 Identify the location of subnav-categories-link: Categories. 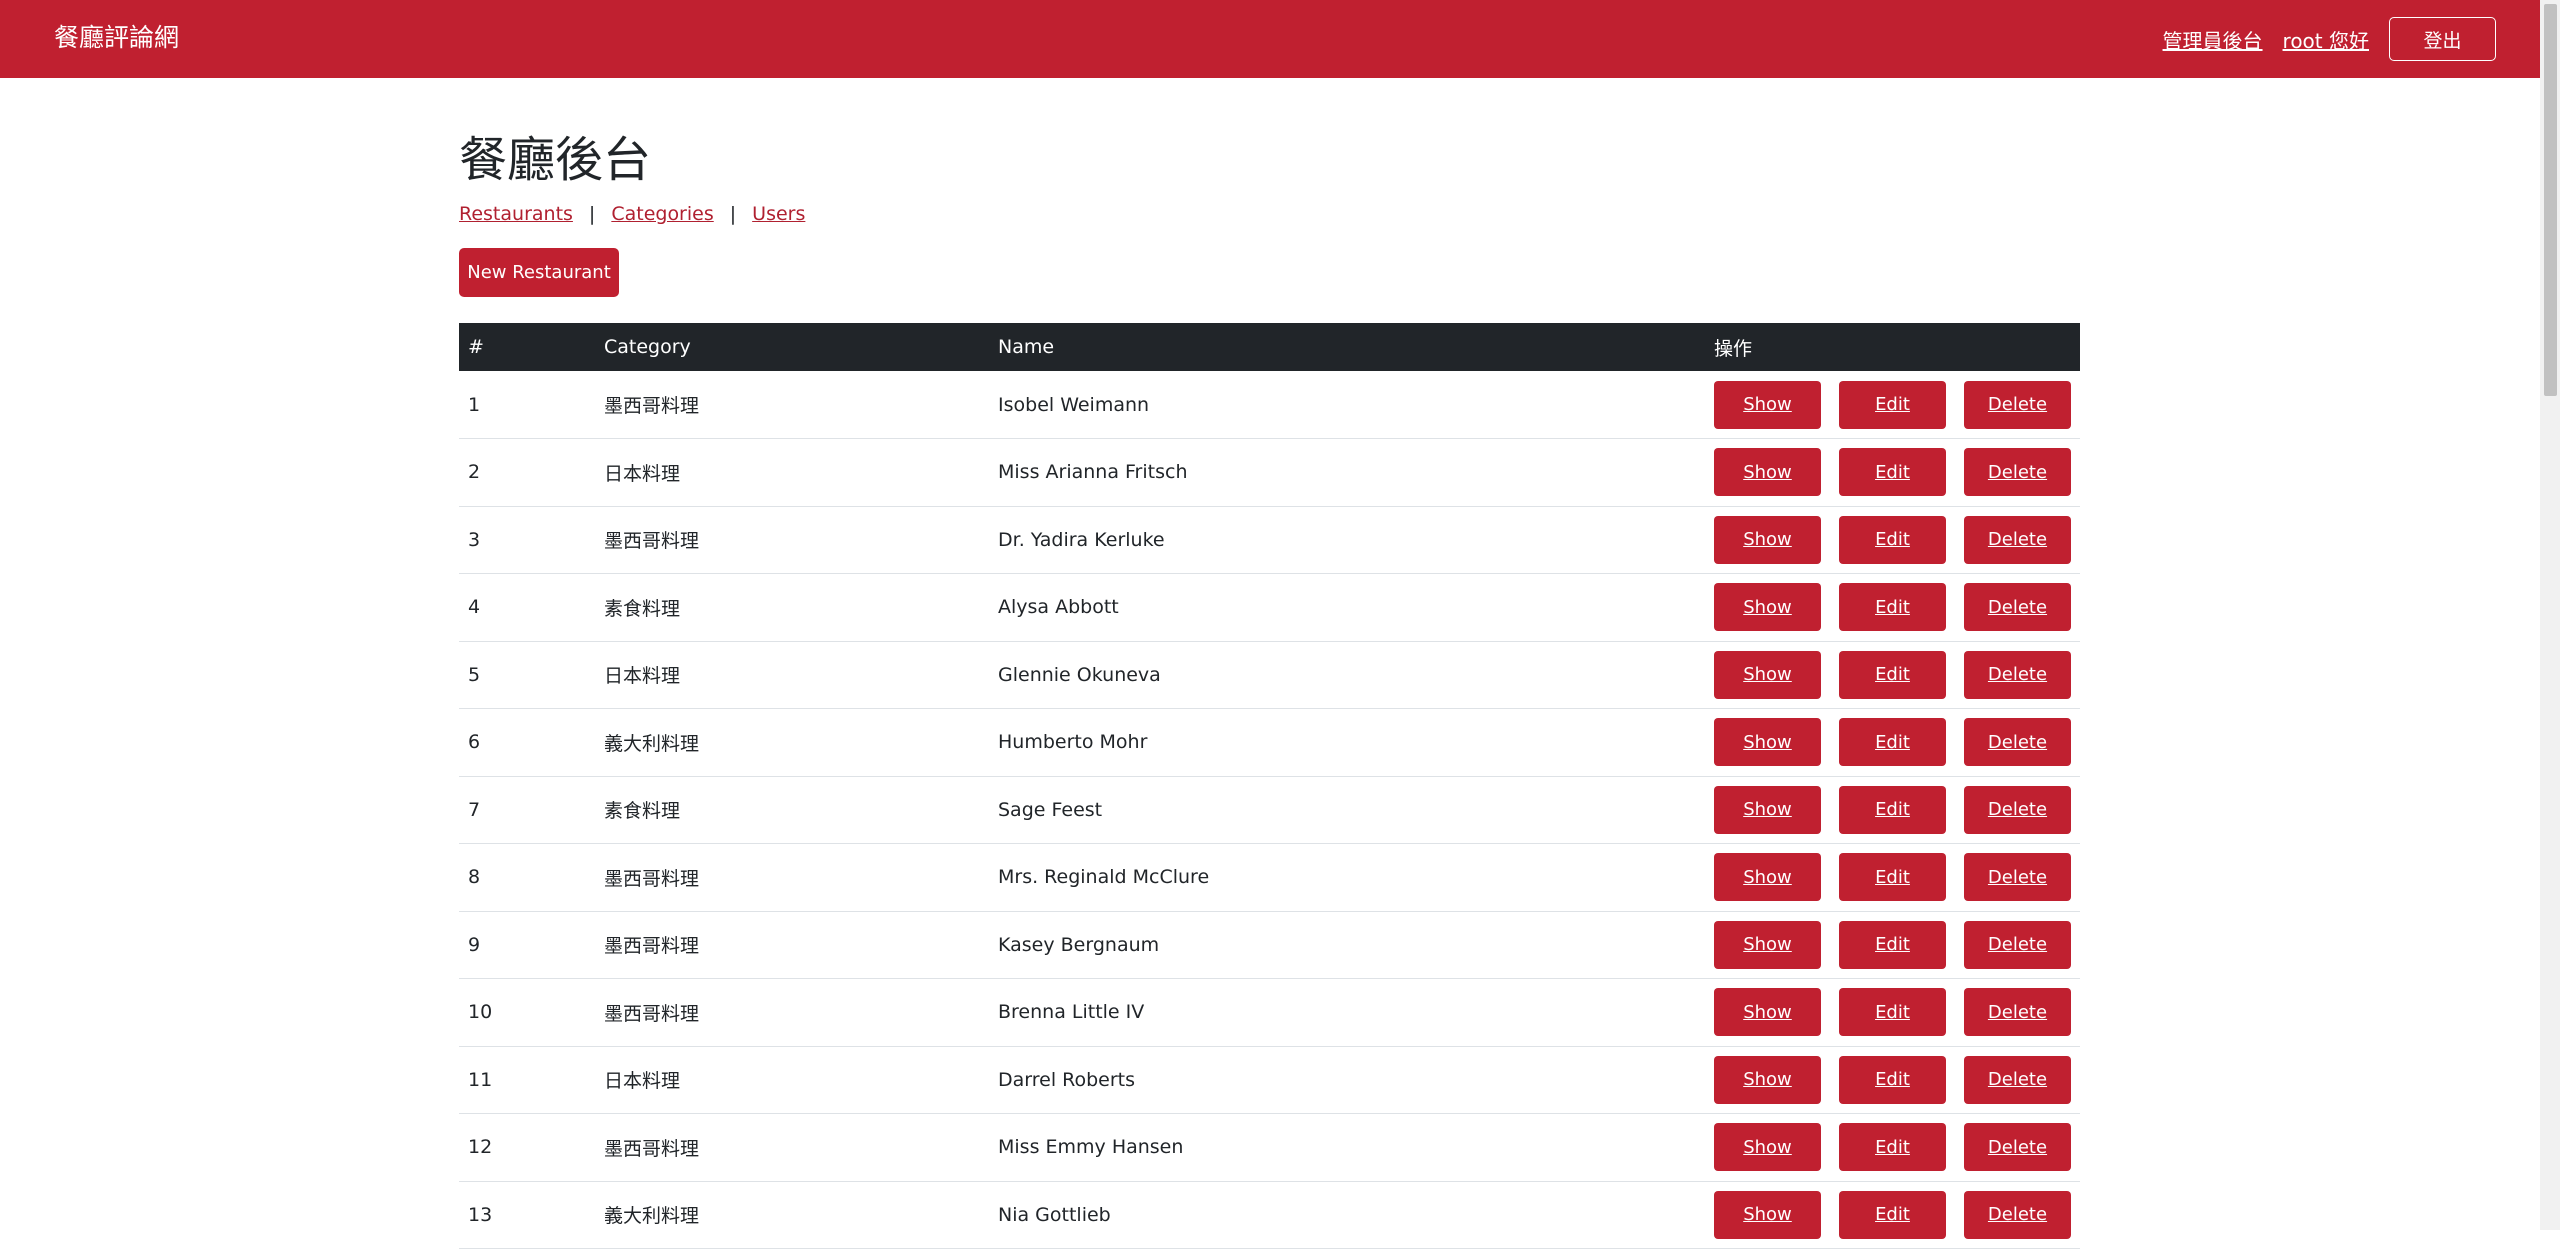
(662, 214).